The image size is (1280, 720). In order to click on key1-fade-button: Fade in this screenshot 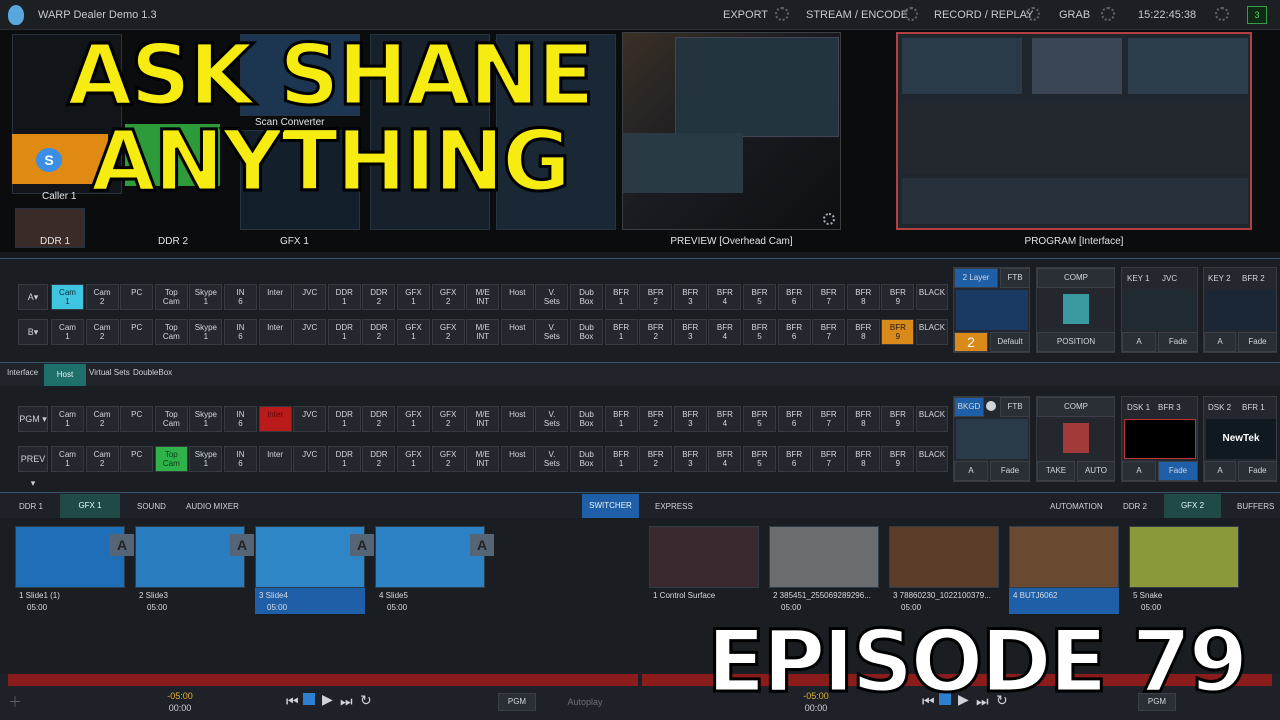, I will do `click(1178, 342)`.